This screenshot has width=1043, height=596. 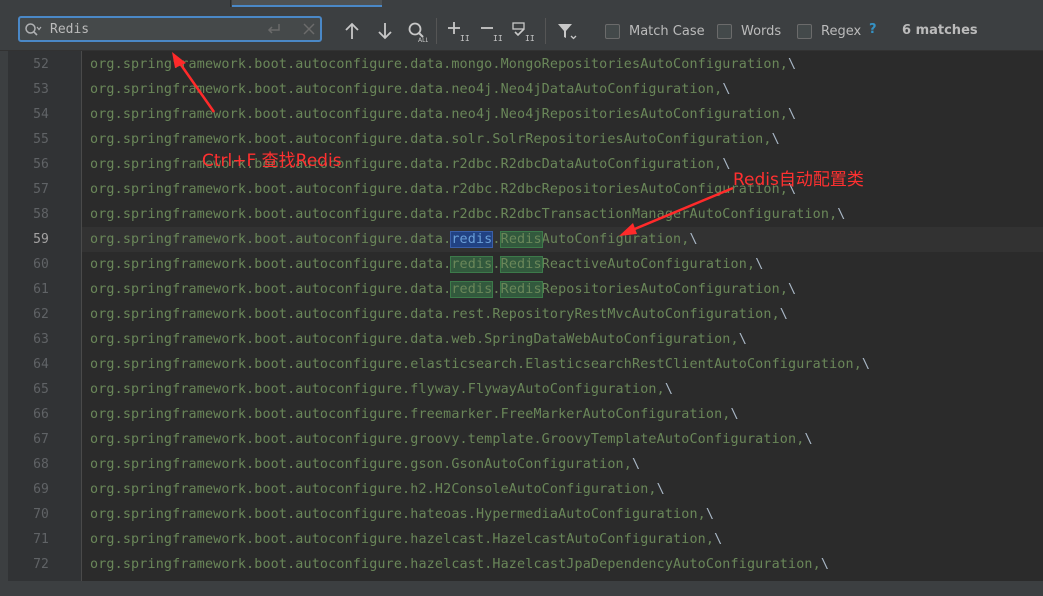 What do you see at coordinates (665, 289) in the screenshot?
I see `code-segment: RepositoriesAutoConfiguration,` at bounding box center [665, 289].